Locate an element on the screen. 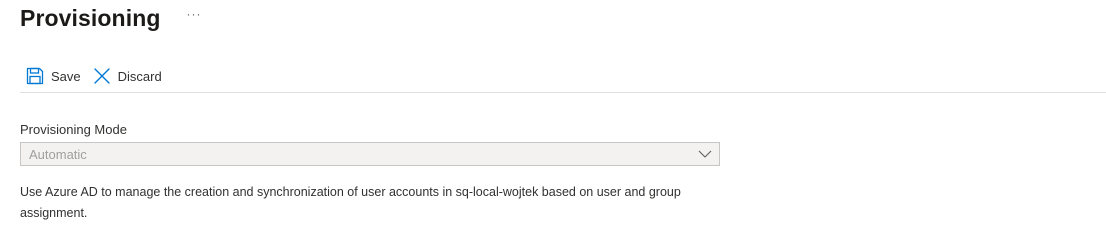 This screenshot has width=1106, height=247. discard-button-label: Discard is located at coordinates (139, 76).